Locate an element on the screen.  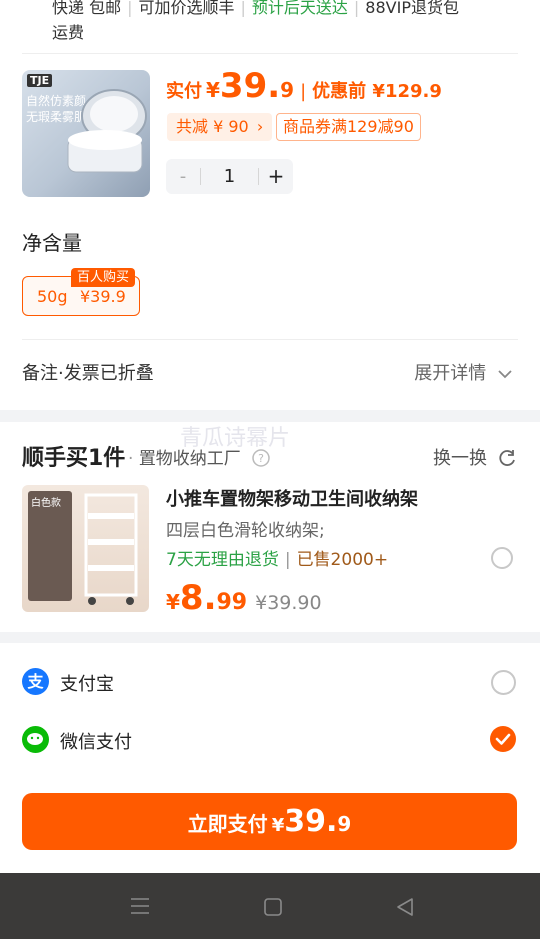
system-navigation-bar is located at coordinates (270, 906).